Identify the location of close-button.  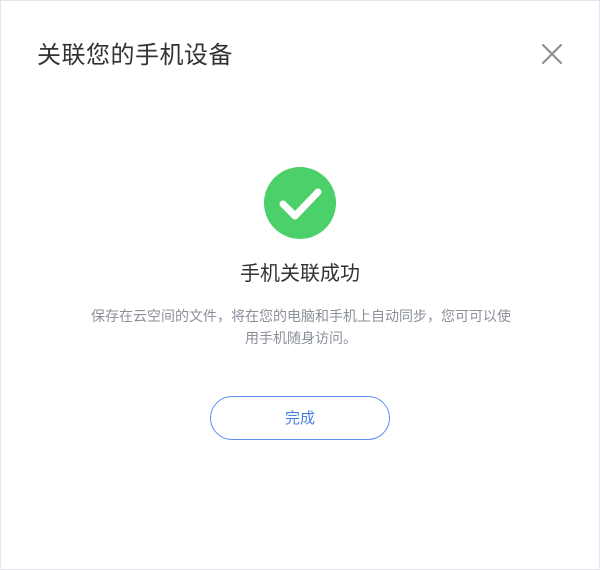
(552, 54).